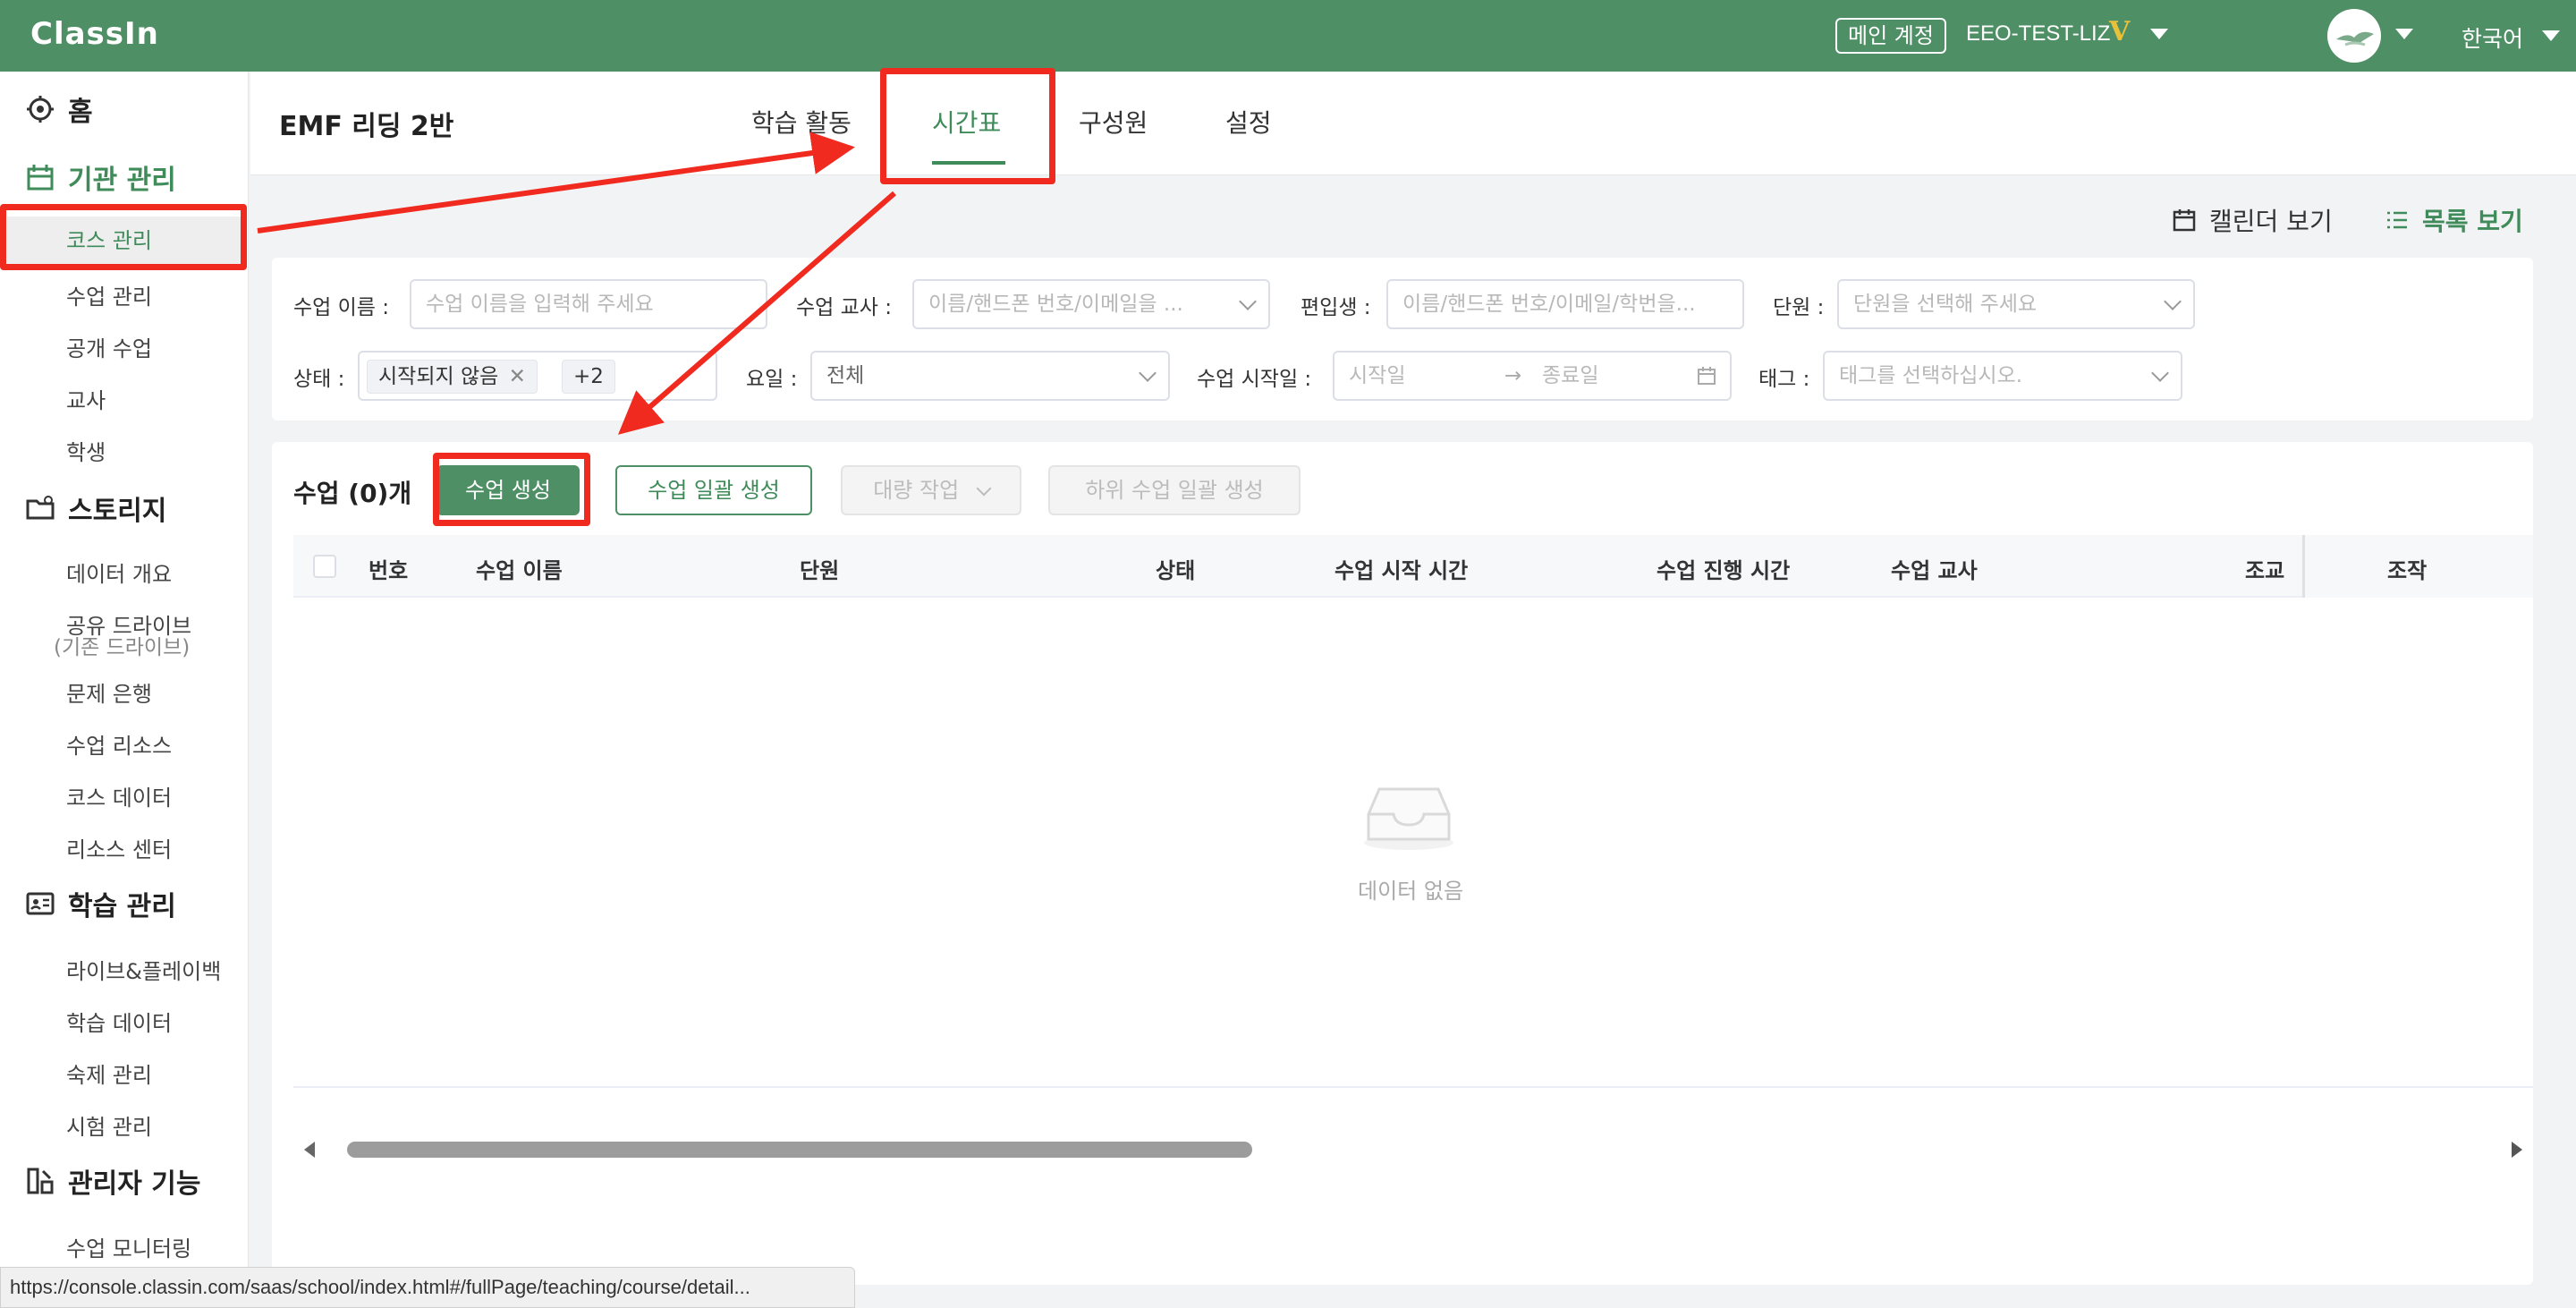 The height and width of the screenshot is (1308, 2576). Describe the element at coordinates (1113, 122) in the screenshot. I see `tab-members: 구성원` at that location.